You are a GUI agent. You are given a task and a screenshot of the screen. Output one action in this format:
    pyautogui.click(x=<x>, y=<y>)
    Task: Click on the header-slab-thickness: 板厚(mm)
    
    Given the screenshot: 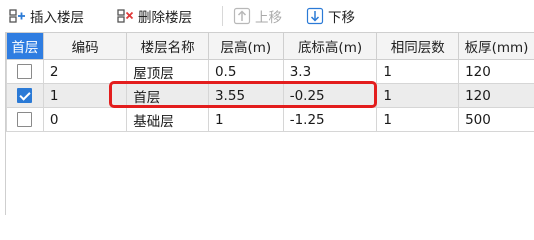 What is the action you would take?
    pyautogui.click(x=496, y=46)
    